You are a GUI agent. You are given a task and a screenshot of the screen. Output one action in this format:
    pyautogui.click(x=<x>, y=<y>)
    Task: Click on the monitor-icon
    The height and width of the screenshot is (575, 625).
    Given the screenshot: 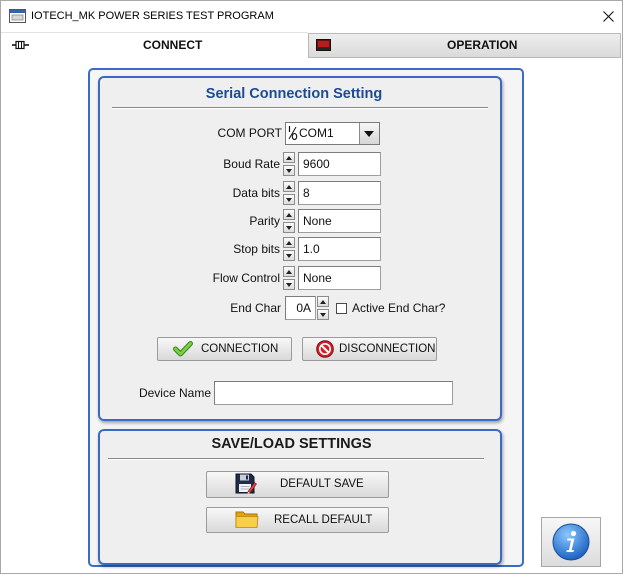 What is the action you would take?
    pyautogui.click(x=323, y=45)
    